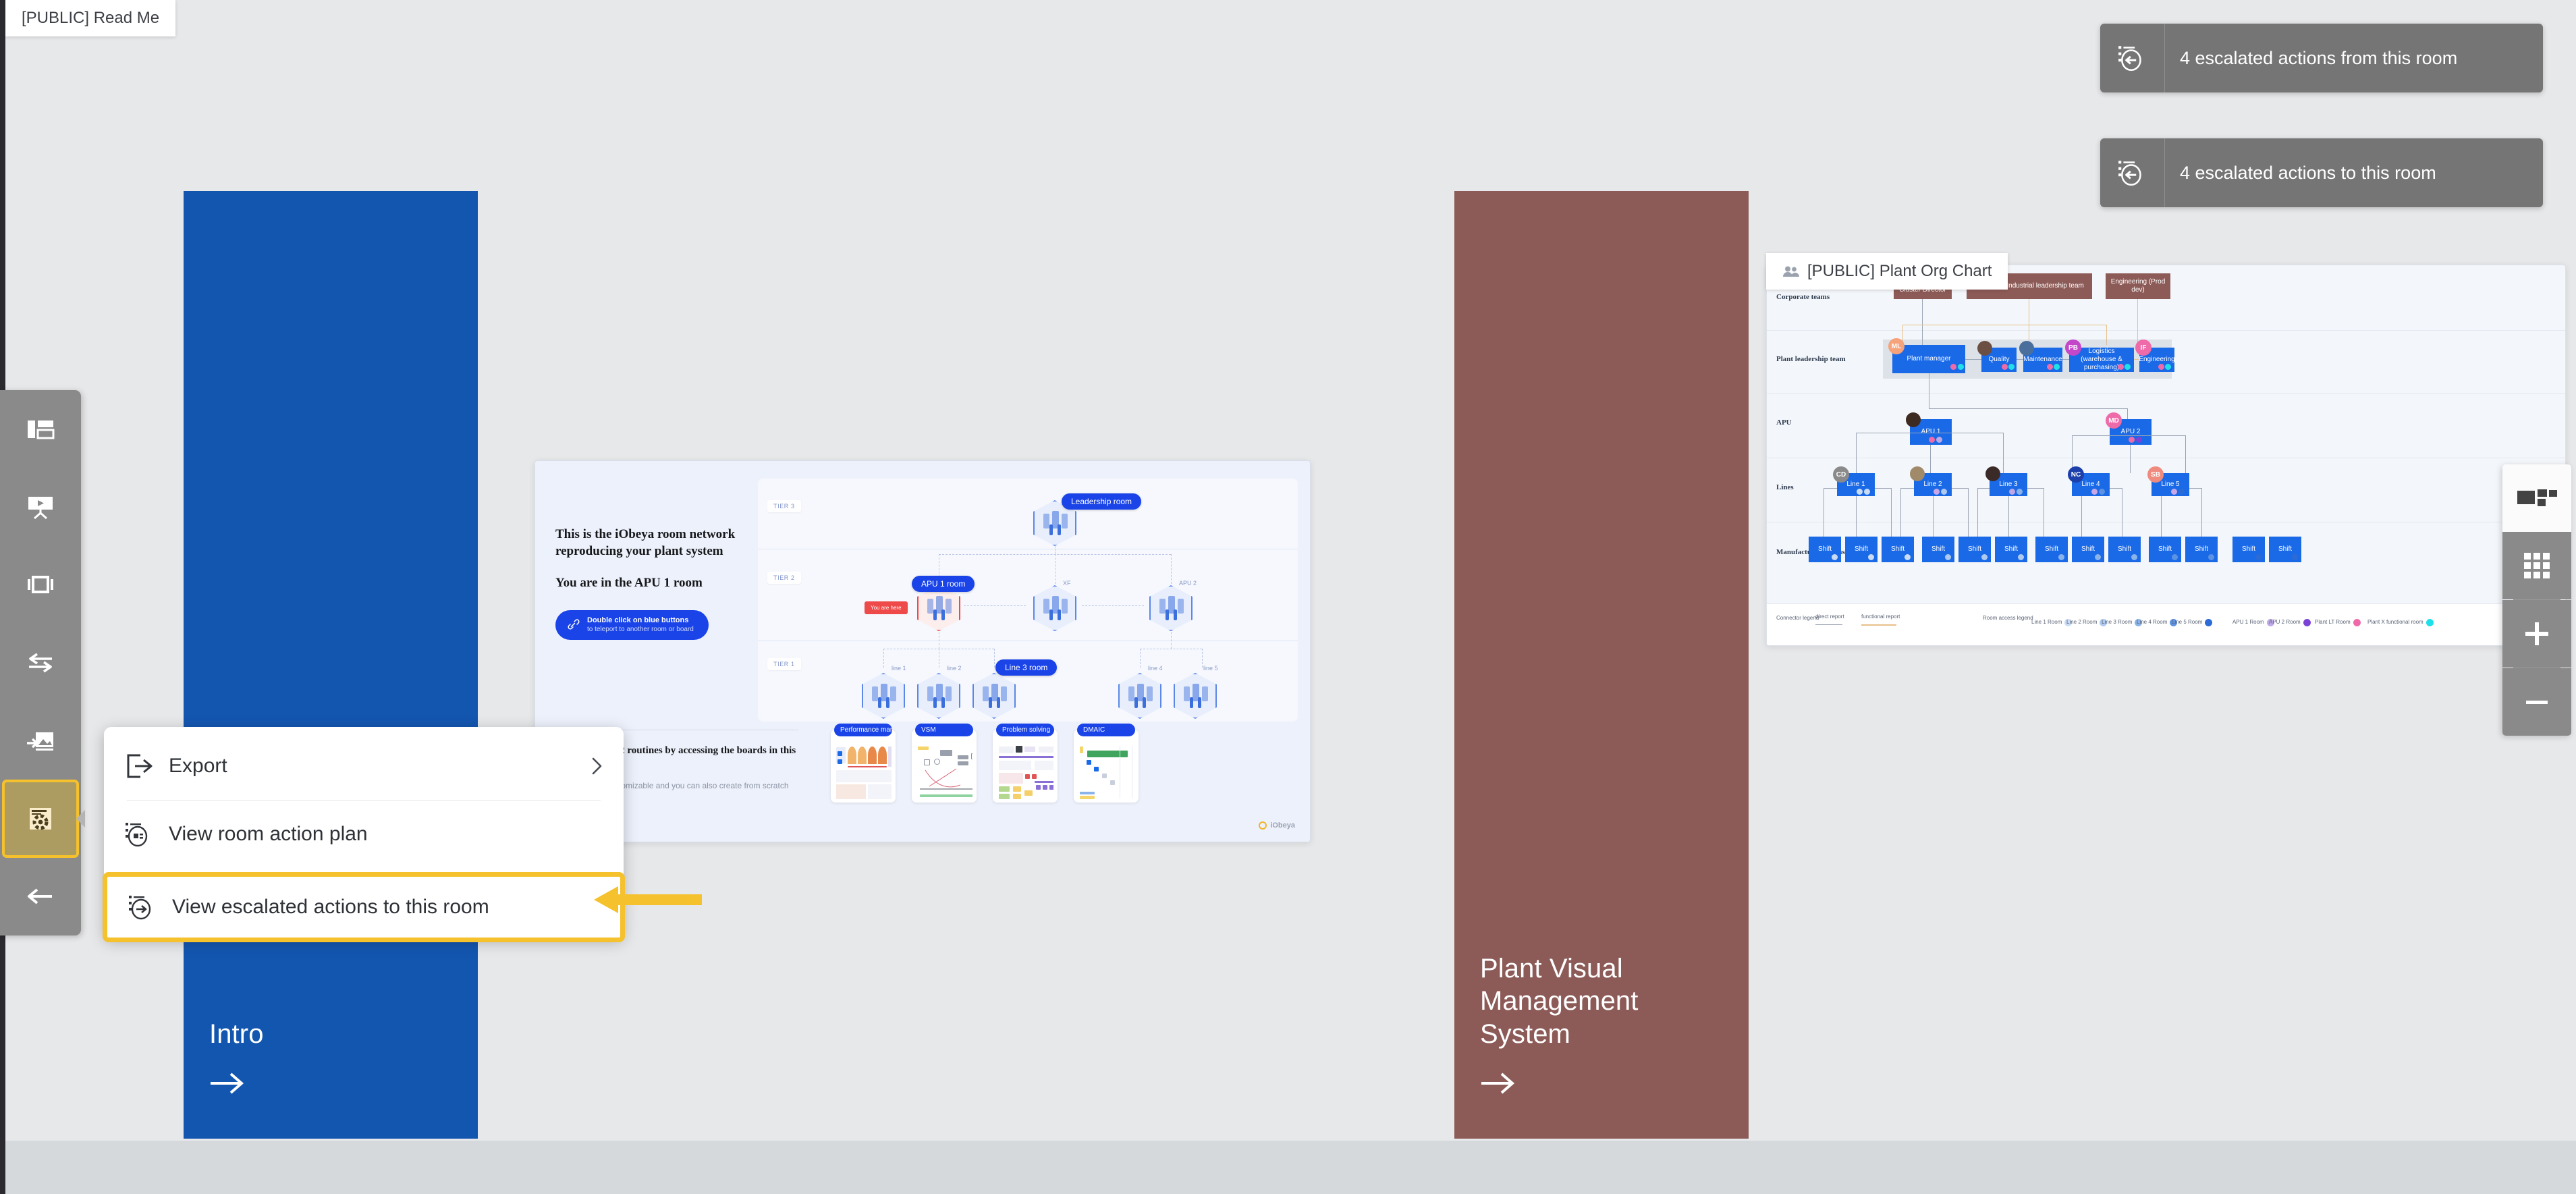  What do you see at coordinates (1841, 474) in the screenshot?
I see `avatar: CD` at bounding box center [1841, 474].